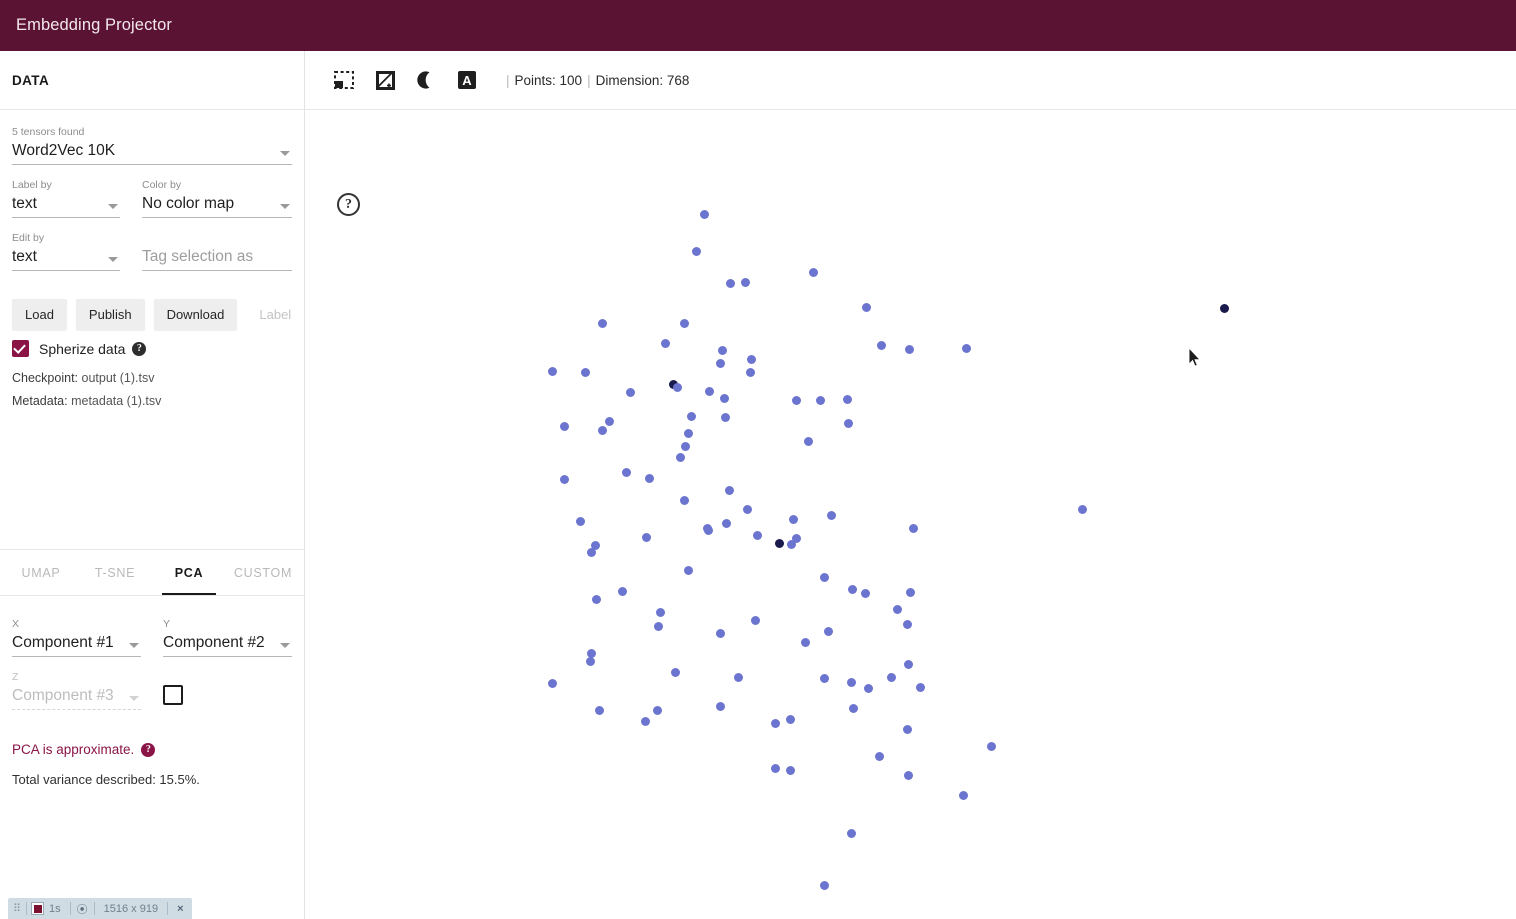  Describe the element at coordinates (217, 205) in the screenshot. I see `color-by-select: No color map` at that location.